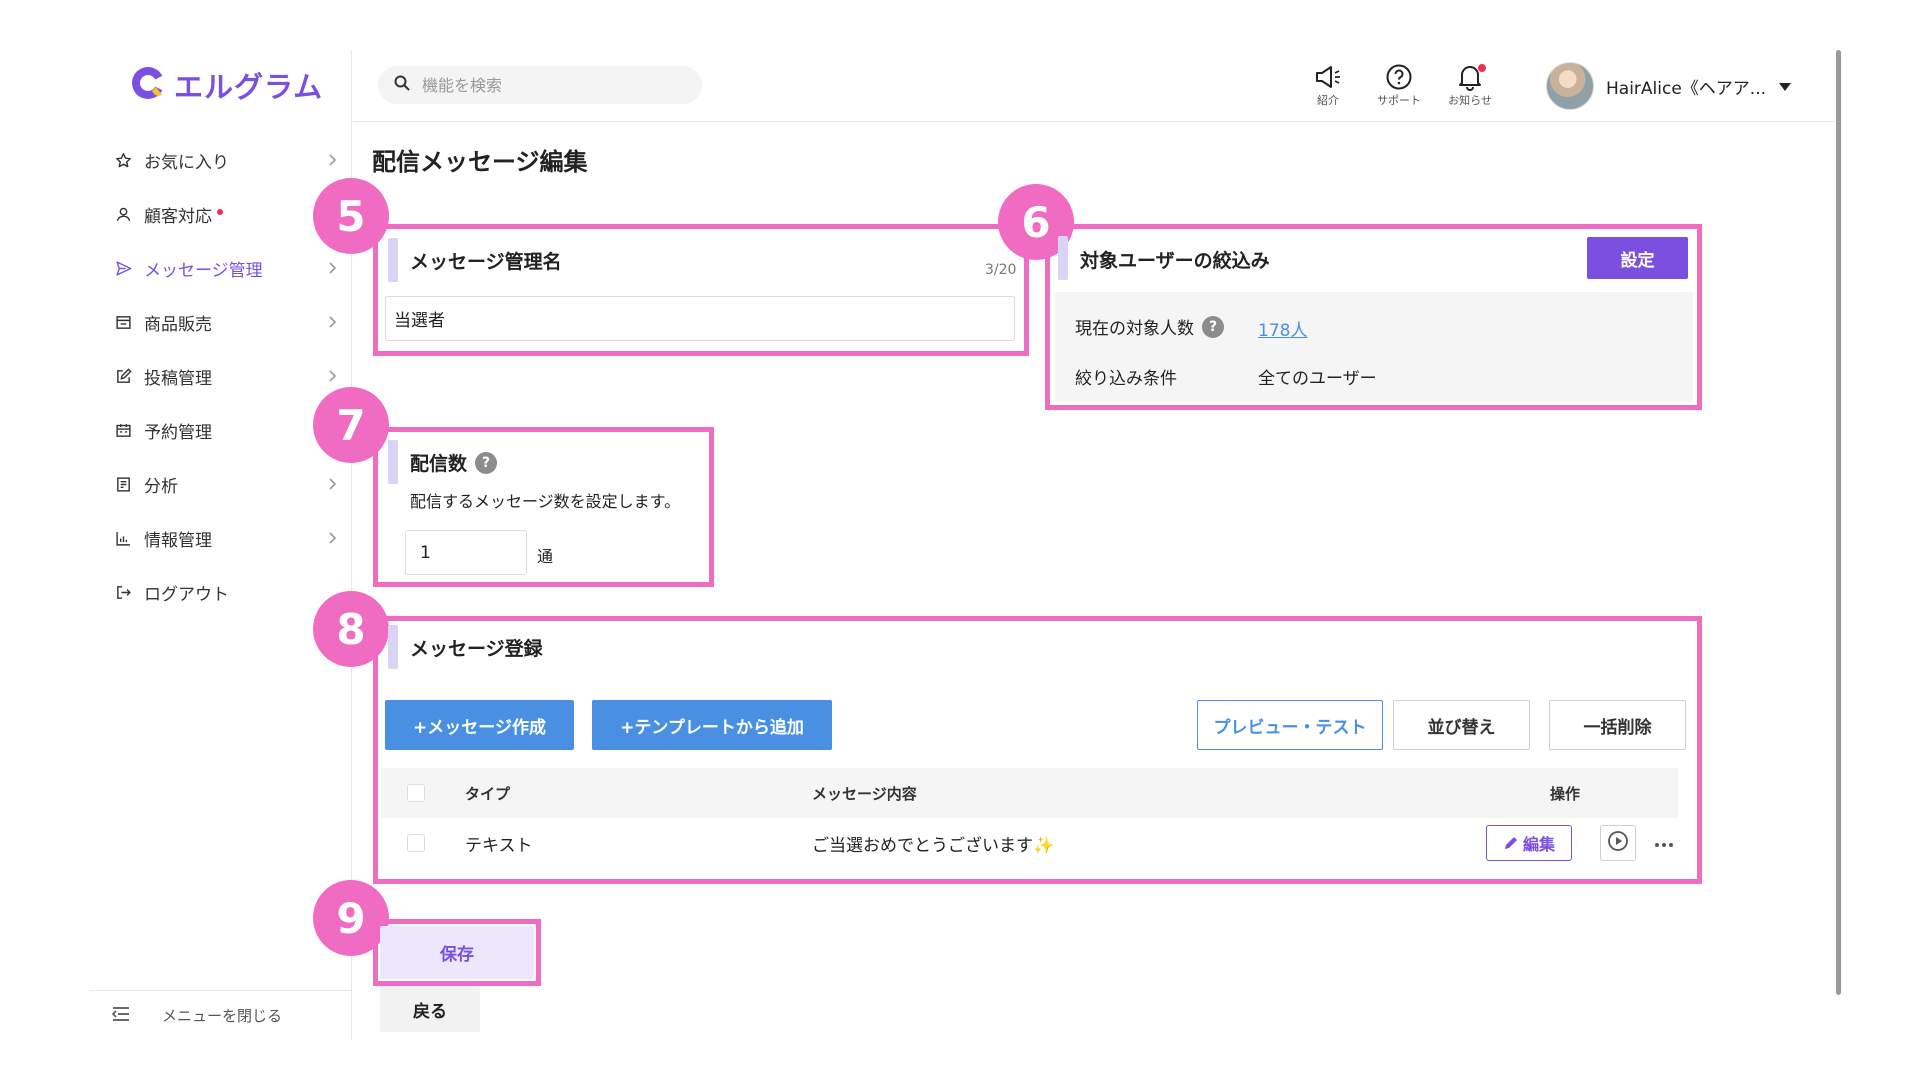 The image size is (1920, 1080). What do you see at coordinates (123, 538) in the screenshot?
I see `chart-icon` at bounding box center [123, 538].